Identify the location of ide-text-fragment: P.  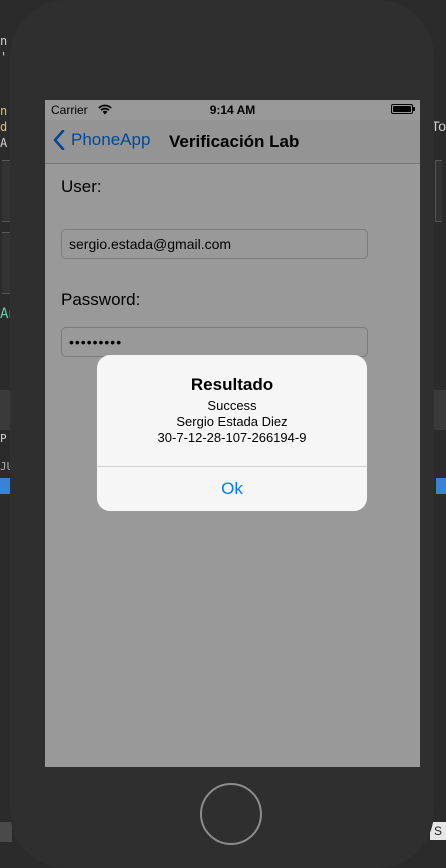
(3, 438).